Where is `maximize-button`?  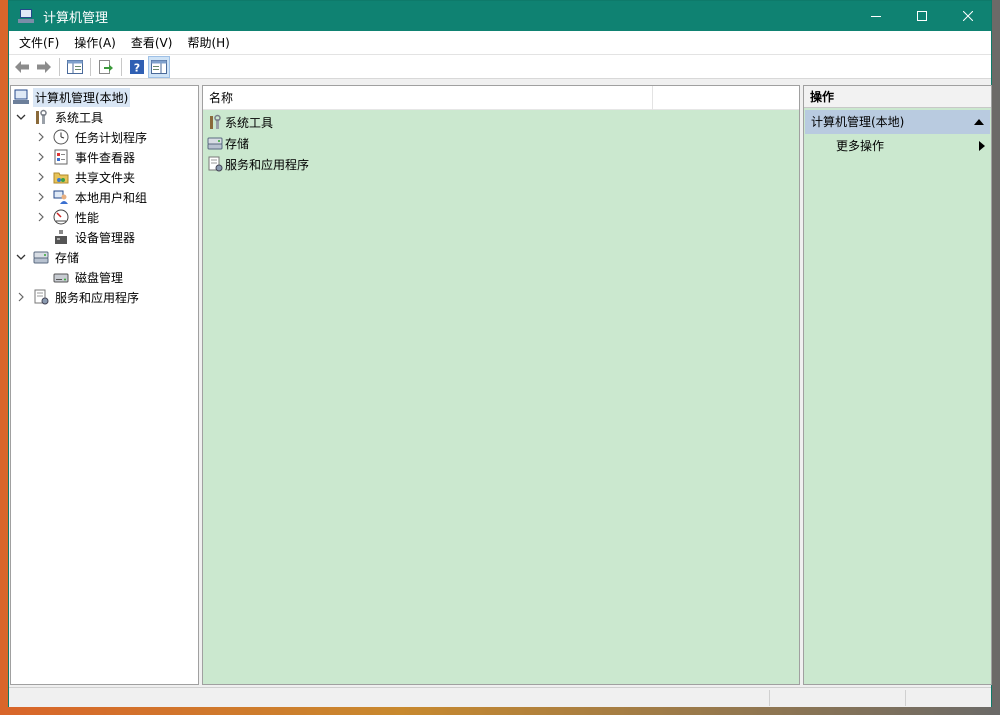 maximize-button is located at coordinates (922, 16).